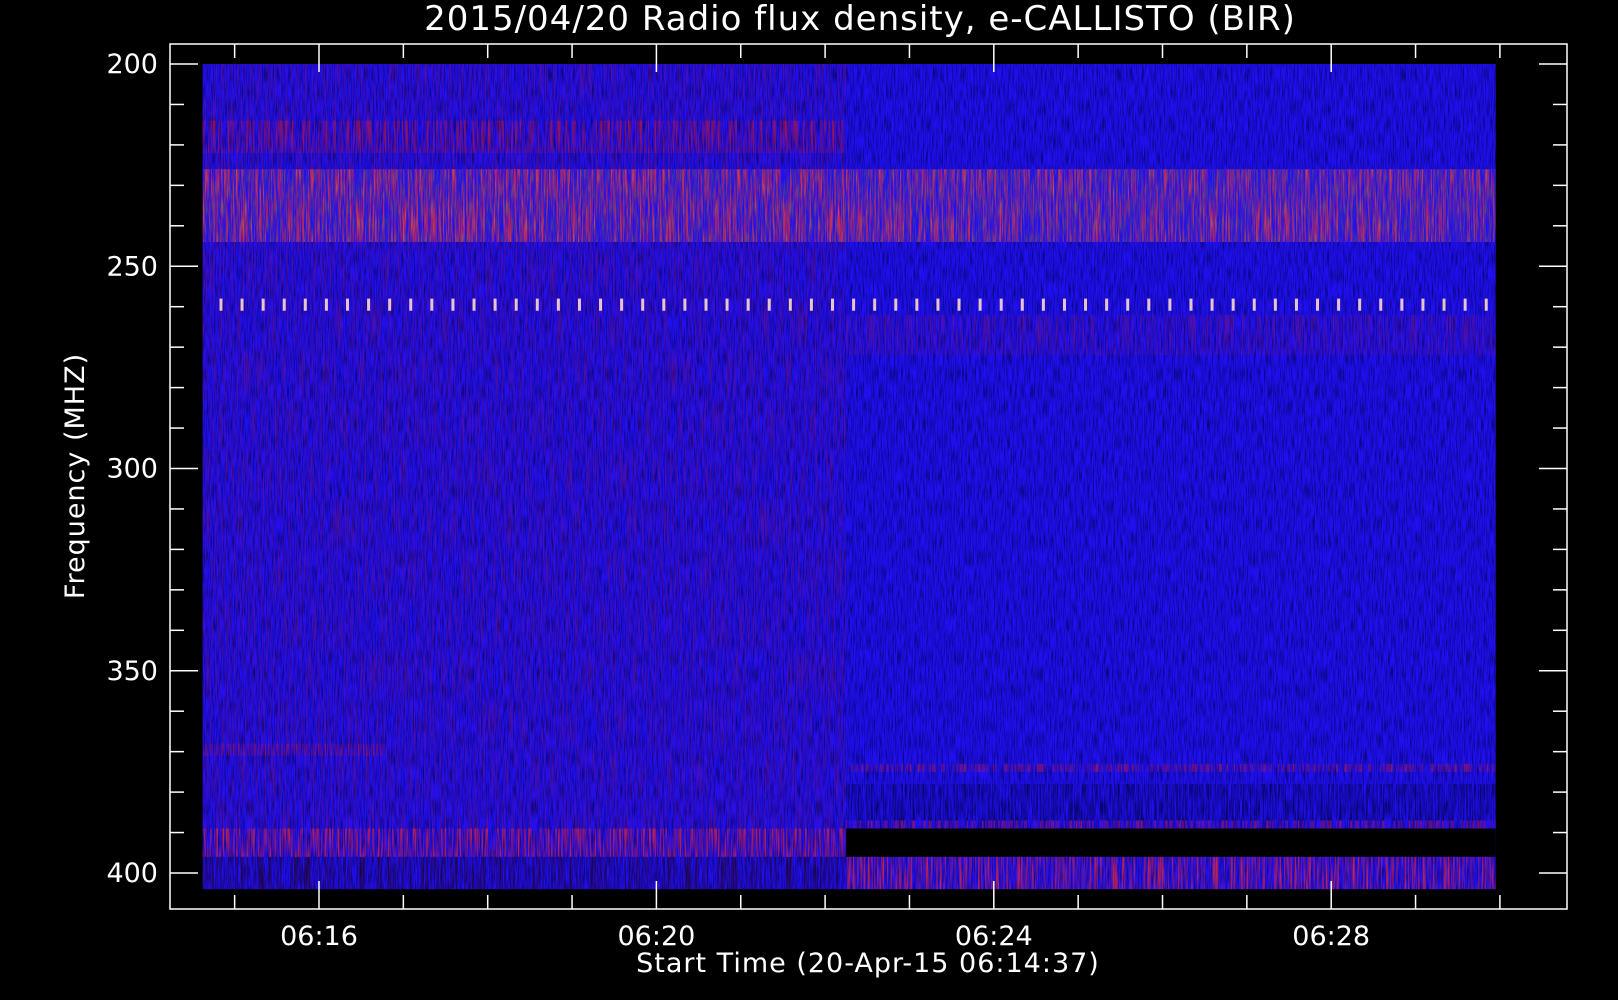 The width and height of the screenshot is (1618, 1000). What do you see at coordinates (132, 266) in the screenshot?
I see `y-tick-label: 250` at bounding box center [132, 266].